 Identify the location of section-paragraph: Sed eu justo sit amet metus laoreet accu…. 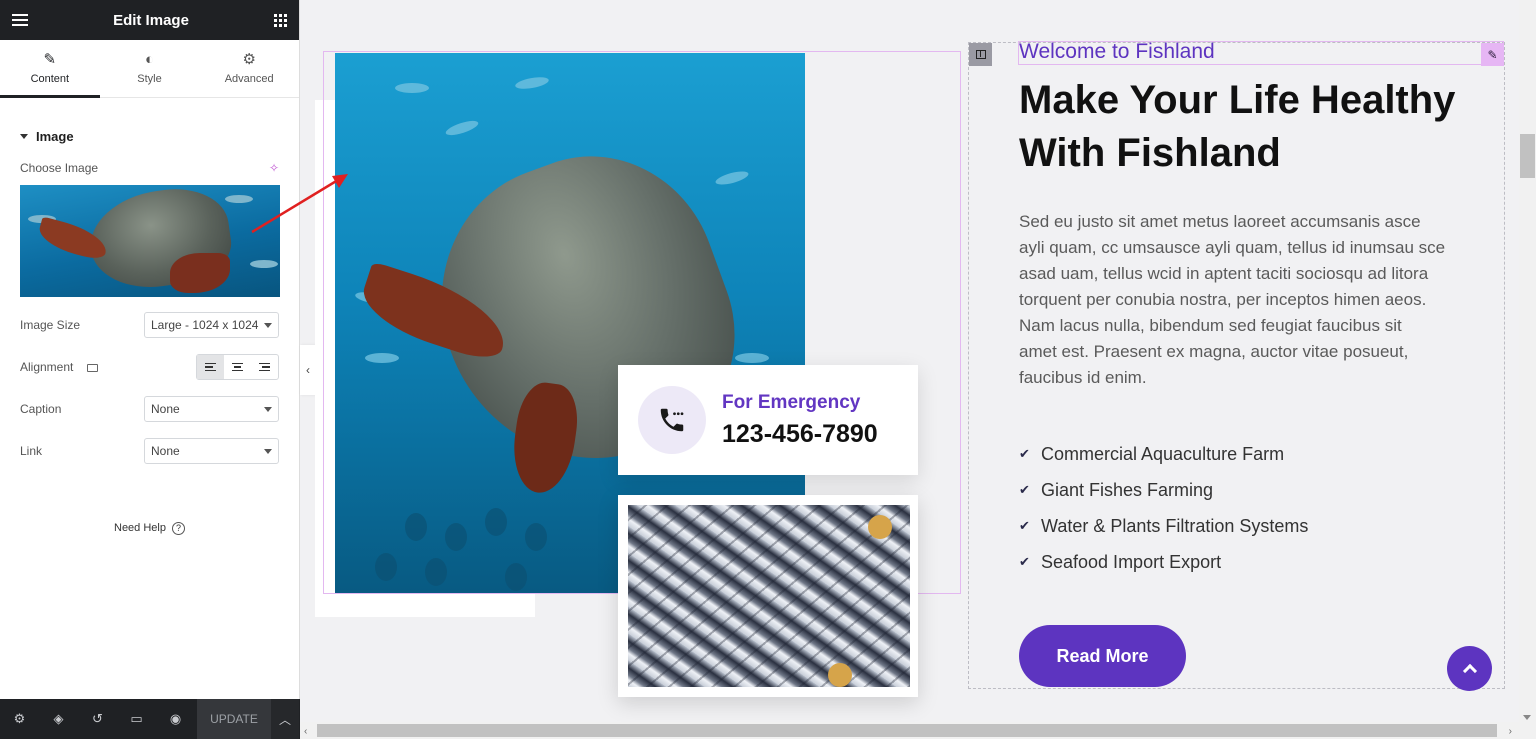
(1262, 300).